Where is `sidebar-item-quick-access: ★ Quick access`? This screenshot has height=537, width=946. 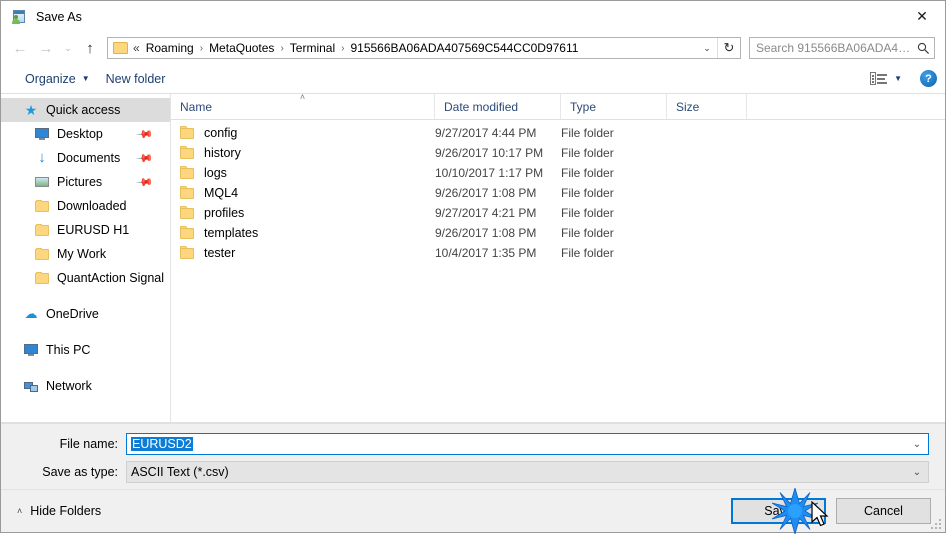
sidebar-item-quick-access: ★ Quick access is located at coordinates (85, 110).